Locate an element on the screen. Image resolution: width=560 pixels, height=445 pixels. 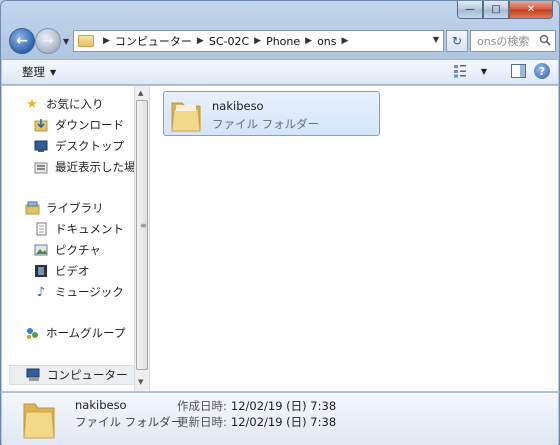
sidebar-item-label: ダウンロード is located at coordinates (89, 125).